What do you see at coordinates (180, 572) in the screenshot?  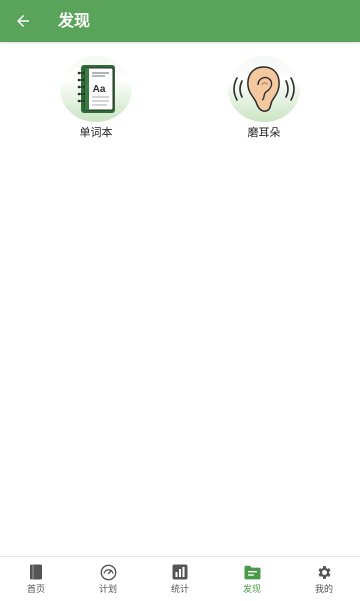 I see `bar-chart-icon` at bounding box center [180, 572].